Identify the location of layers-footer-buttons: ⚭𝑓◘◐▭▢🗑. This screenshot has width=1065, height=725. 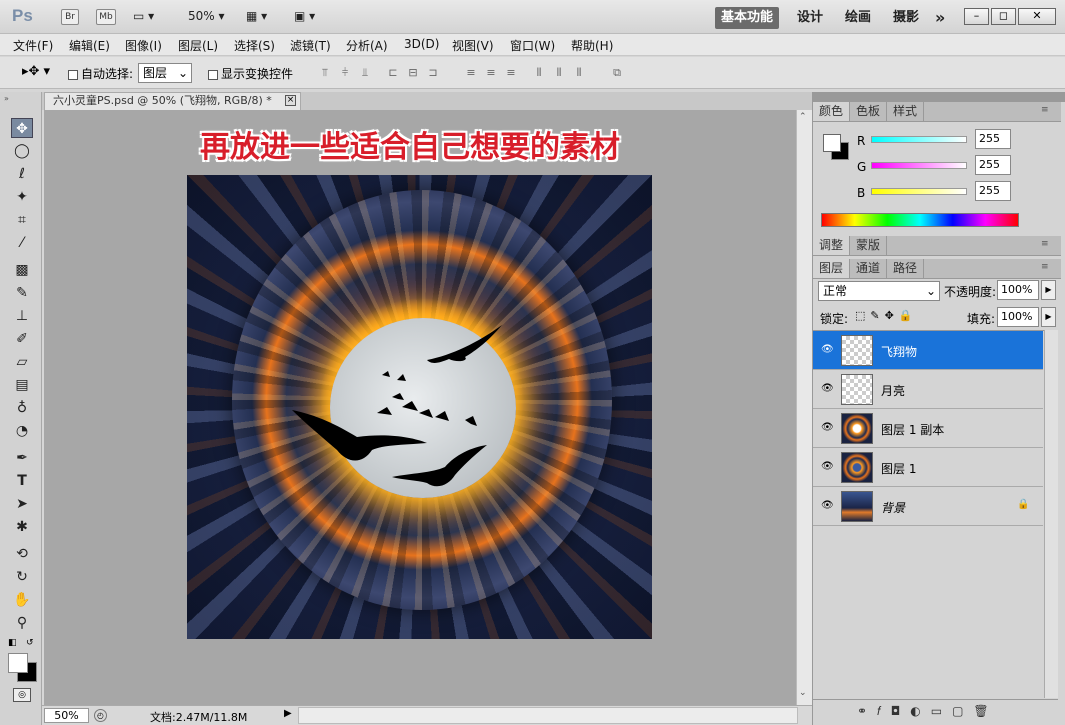
(935, 711).